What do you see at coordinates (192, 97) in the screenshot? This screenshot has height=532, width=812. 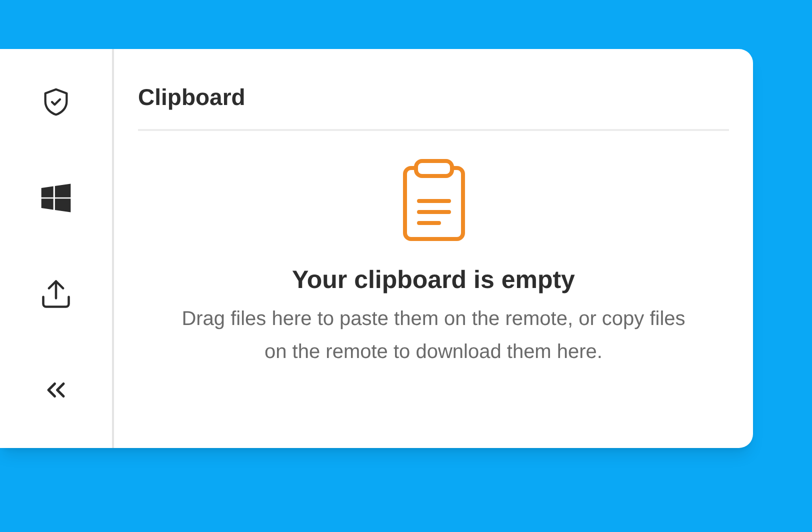 I see `panel-title: Clipboard` at bounding box center [192, 97].